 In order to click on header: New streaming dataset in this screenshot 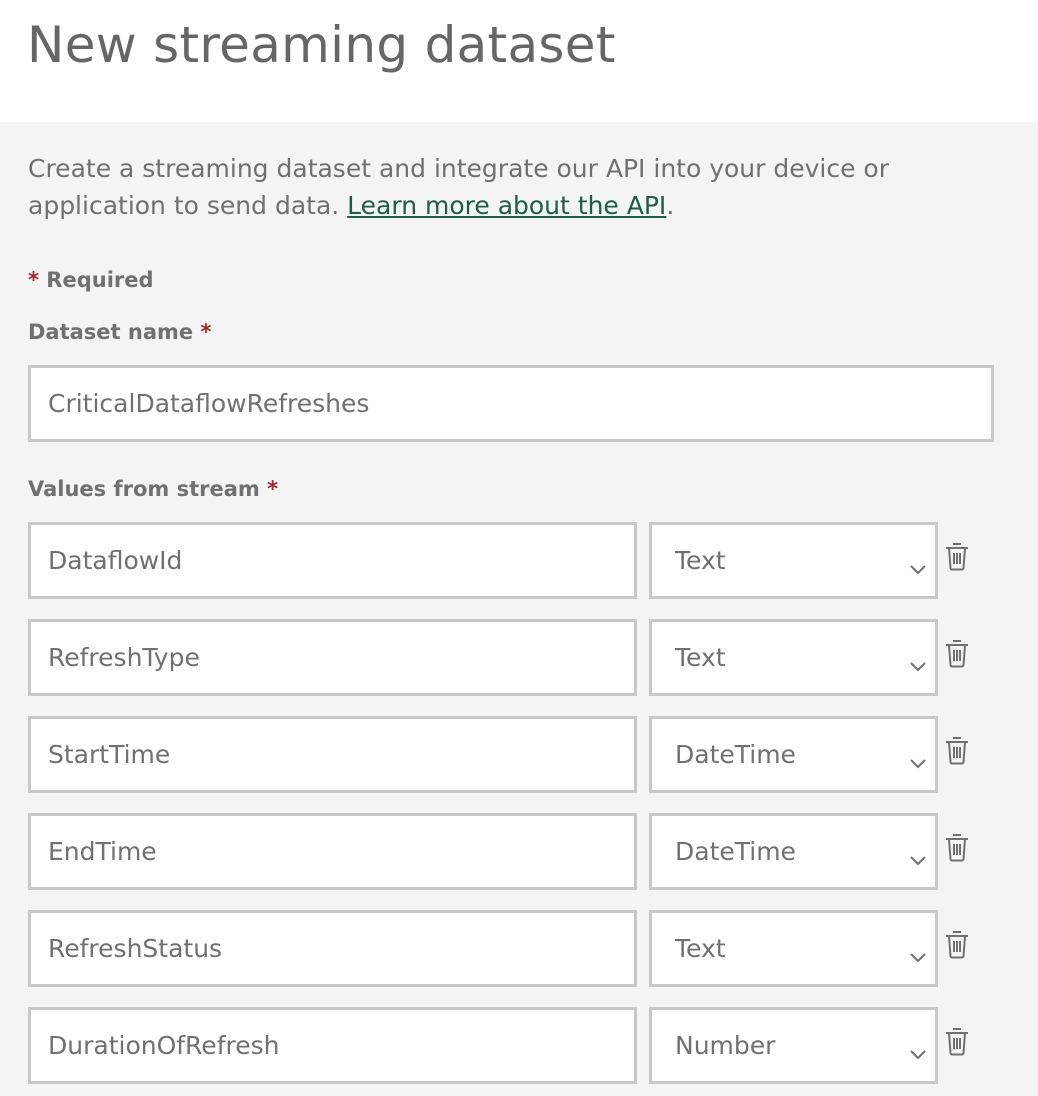, I will do `click(519, 61)`.